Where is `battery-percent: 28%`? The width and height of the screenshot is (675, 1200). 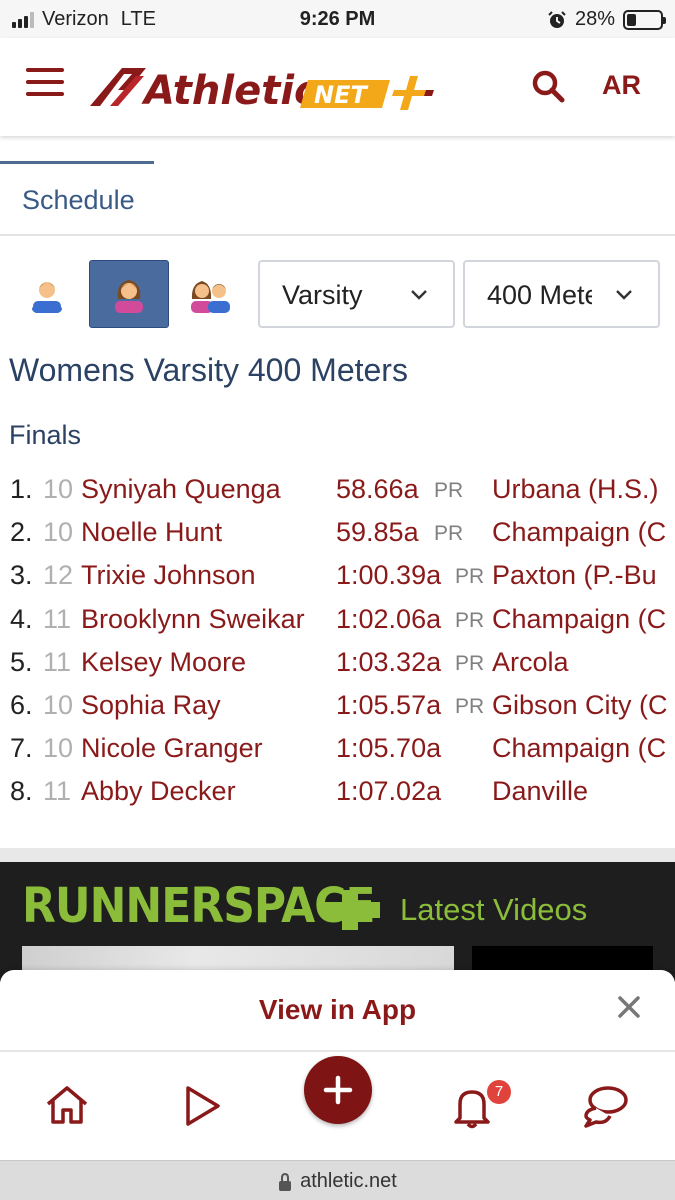 battery-percent: 28% is located at coordinates (594, 19).